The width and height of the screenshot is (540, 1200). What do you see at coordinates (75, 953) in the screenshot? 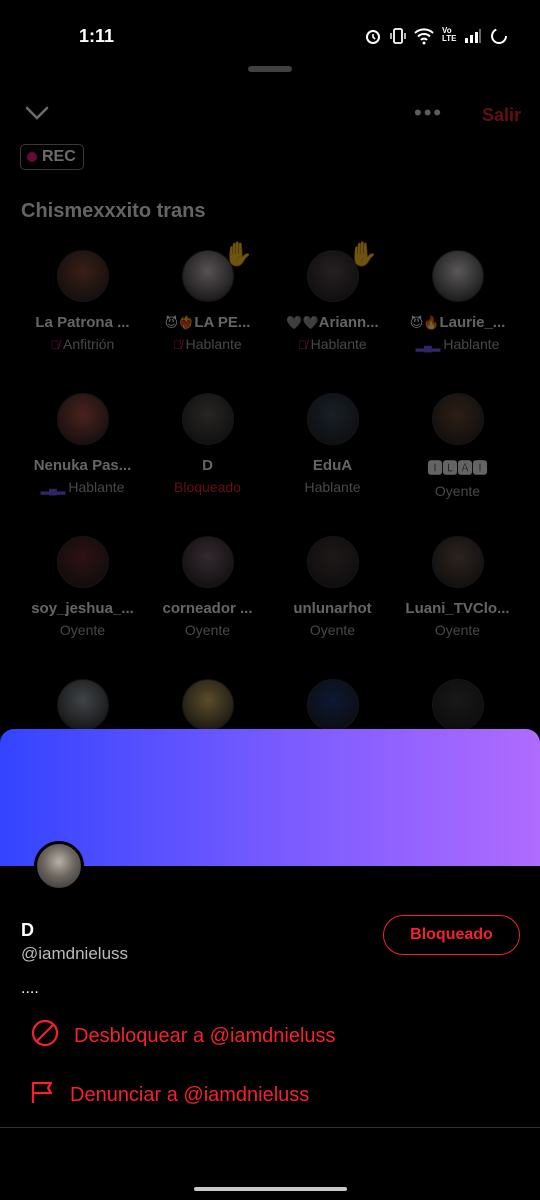
I see `profile-handle: @iamdnieluss` at bounding box center [75, 953].